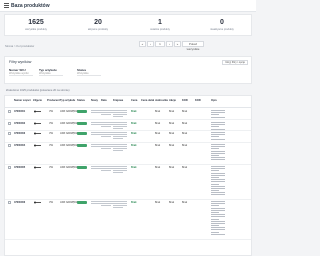 The height and width of the screenshot is (256, 320). I want to click on column-header: Typ artykułu, so click(67, 100).